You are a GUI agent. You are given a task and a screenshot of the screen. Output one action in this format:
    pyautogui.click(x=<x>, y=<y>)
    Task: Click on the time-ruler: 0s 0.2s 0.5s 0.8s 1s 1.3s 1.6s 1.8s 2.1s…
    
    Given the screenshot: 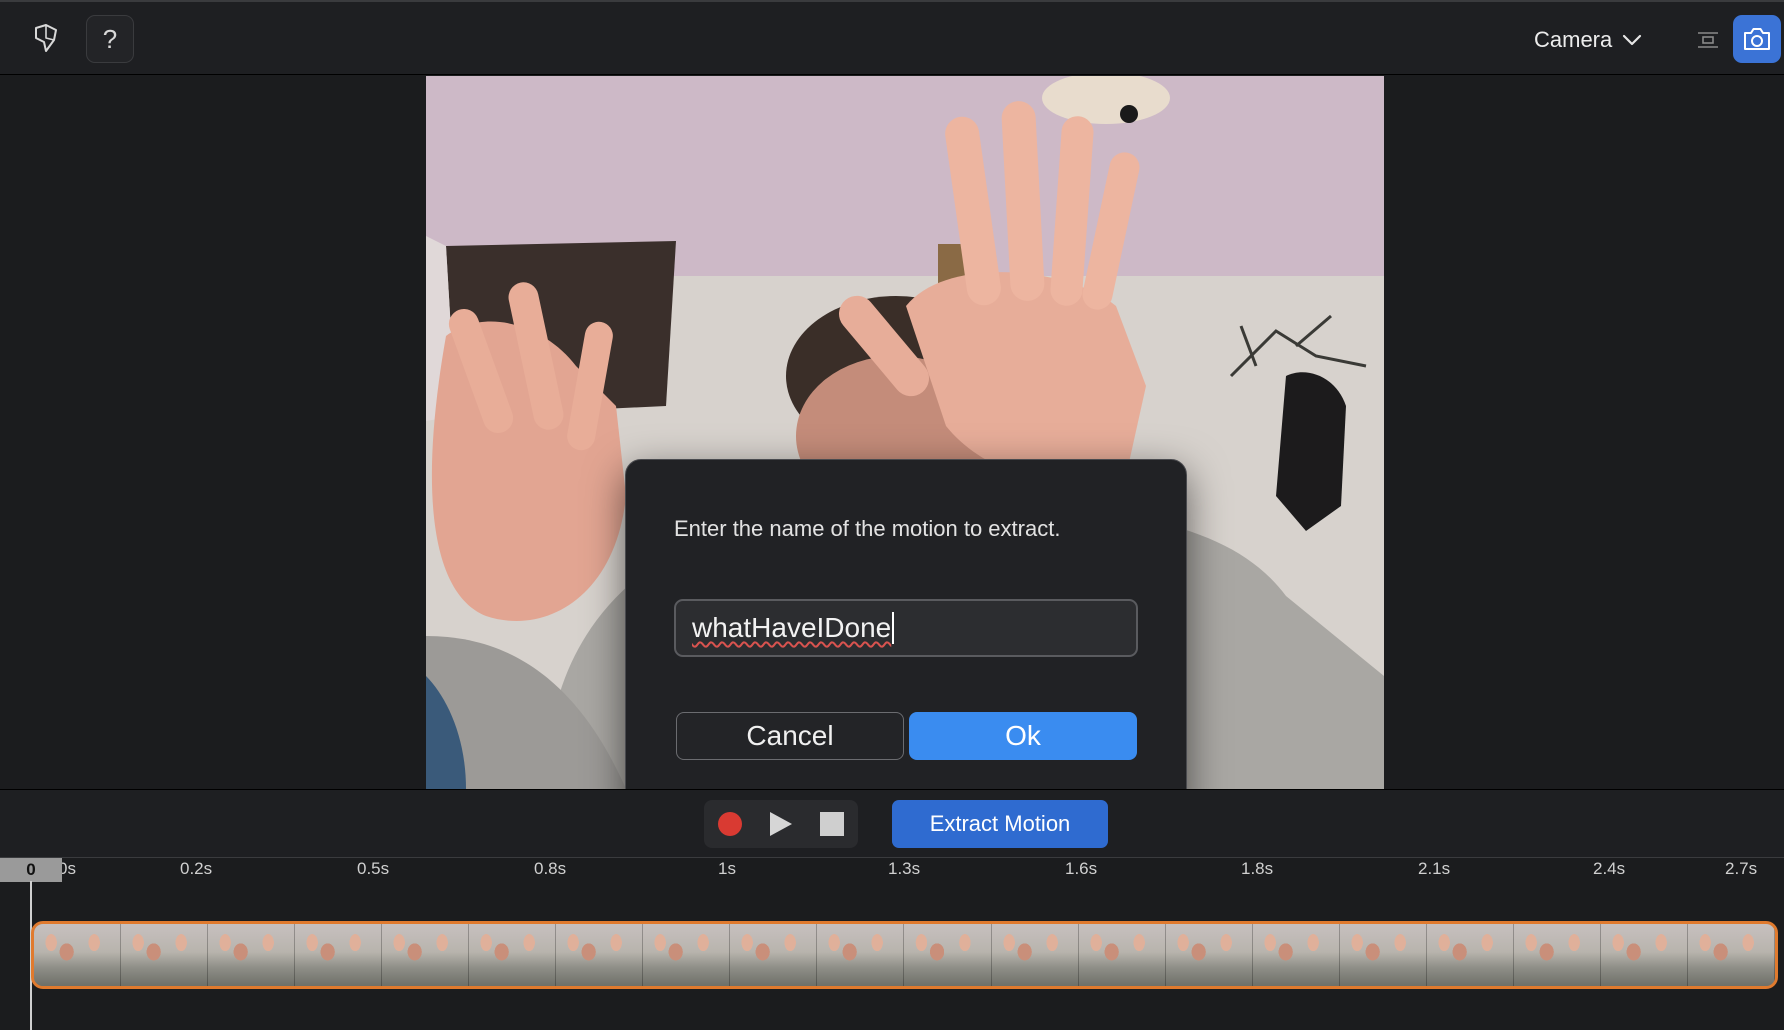 What is the action you would take?
    pyautogui.click(x=892, y=869)
    